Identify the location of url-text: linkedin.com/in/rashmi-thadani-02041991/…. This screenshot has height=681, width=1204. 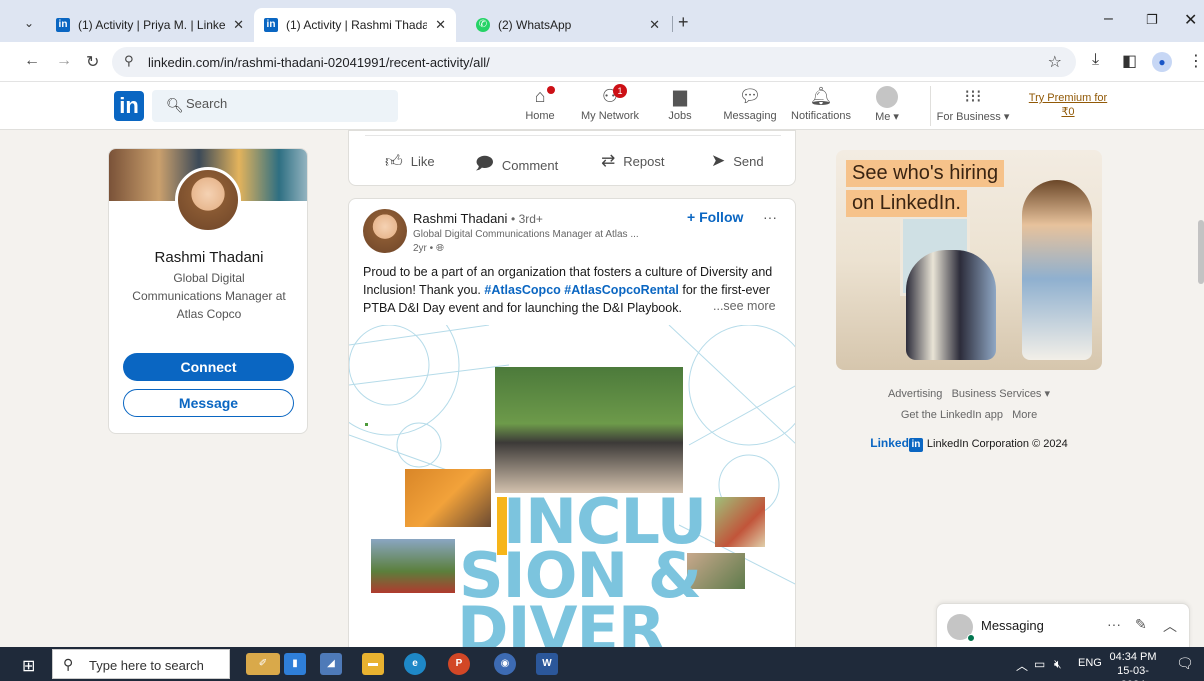
(319, 62).